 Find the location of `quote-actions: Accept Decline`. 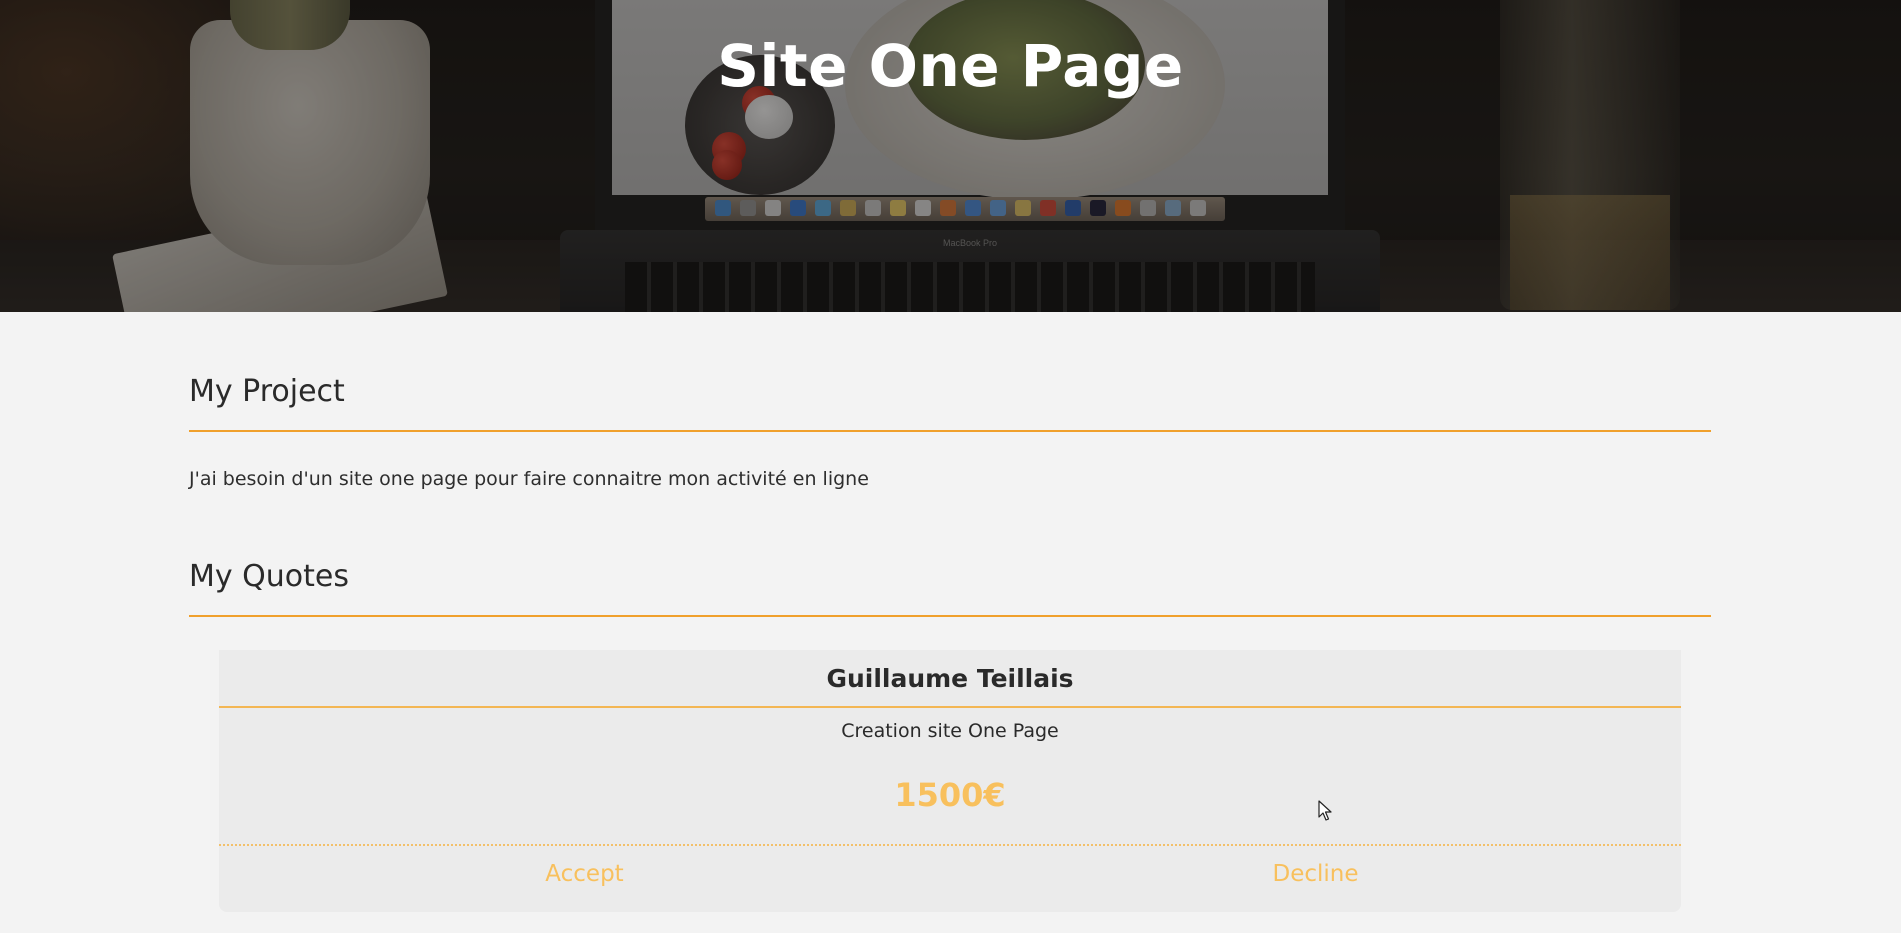

quote-actions: Accept Decline is located at coordinates (950, 873).